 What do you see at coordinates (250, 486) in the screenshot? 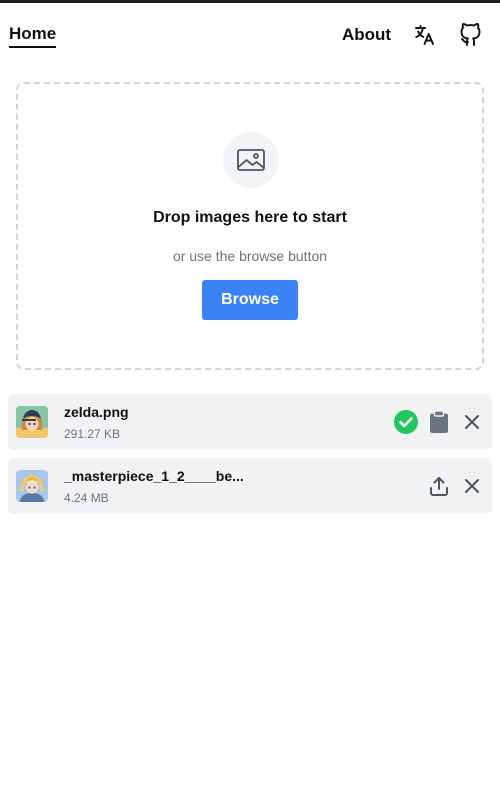
I see `file-list-item: _masterpiece_1_2____be... 4.24 MB` at bounding box center [250, 486].